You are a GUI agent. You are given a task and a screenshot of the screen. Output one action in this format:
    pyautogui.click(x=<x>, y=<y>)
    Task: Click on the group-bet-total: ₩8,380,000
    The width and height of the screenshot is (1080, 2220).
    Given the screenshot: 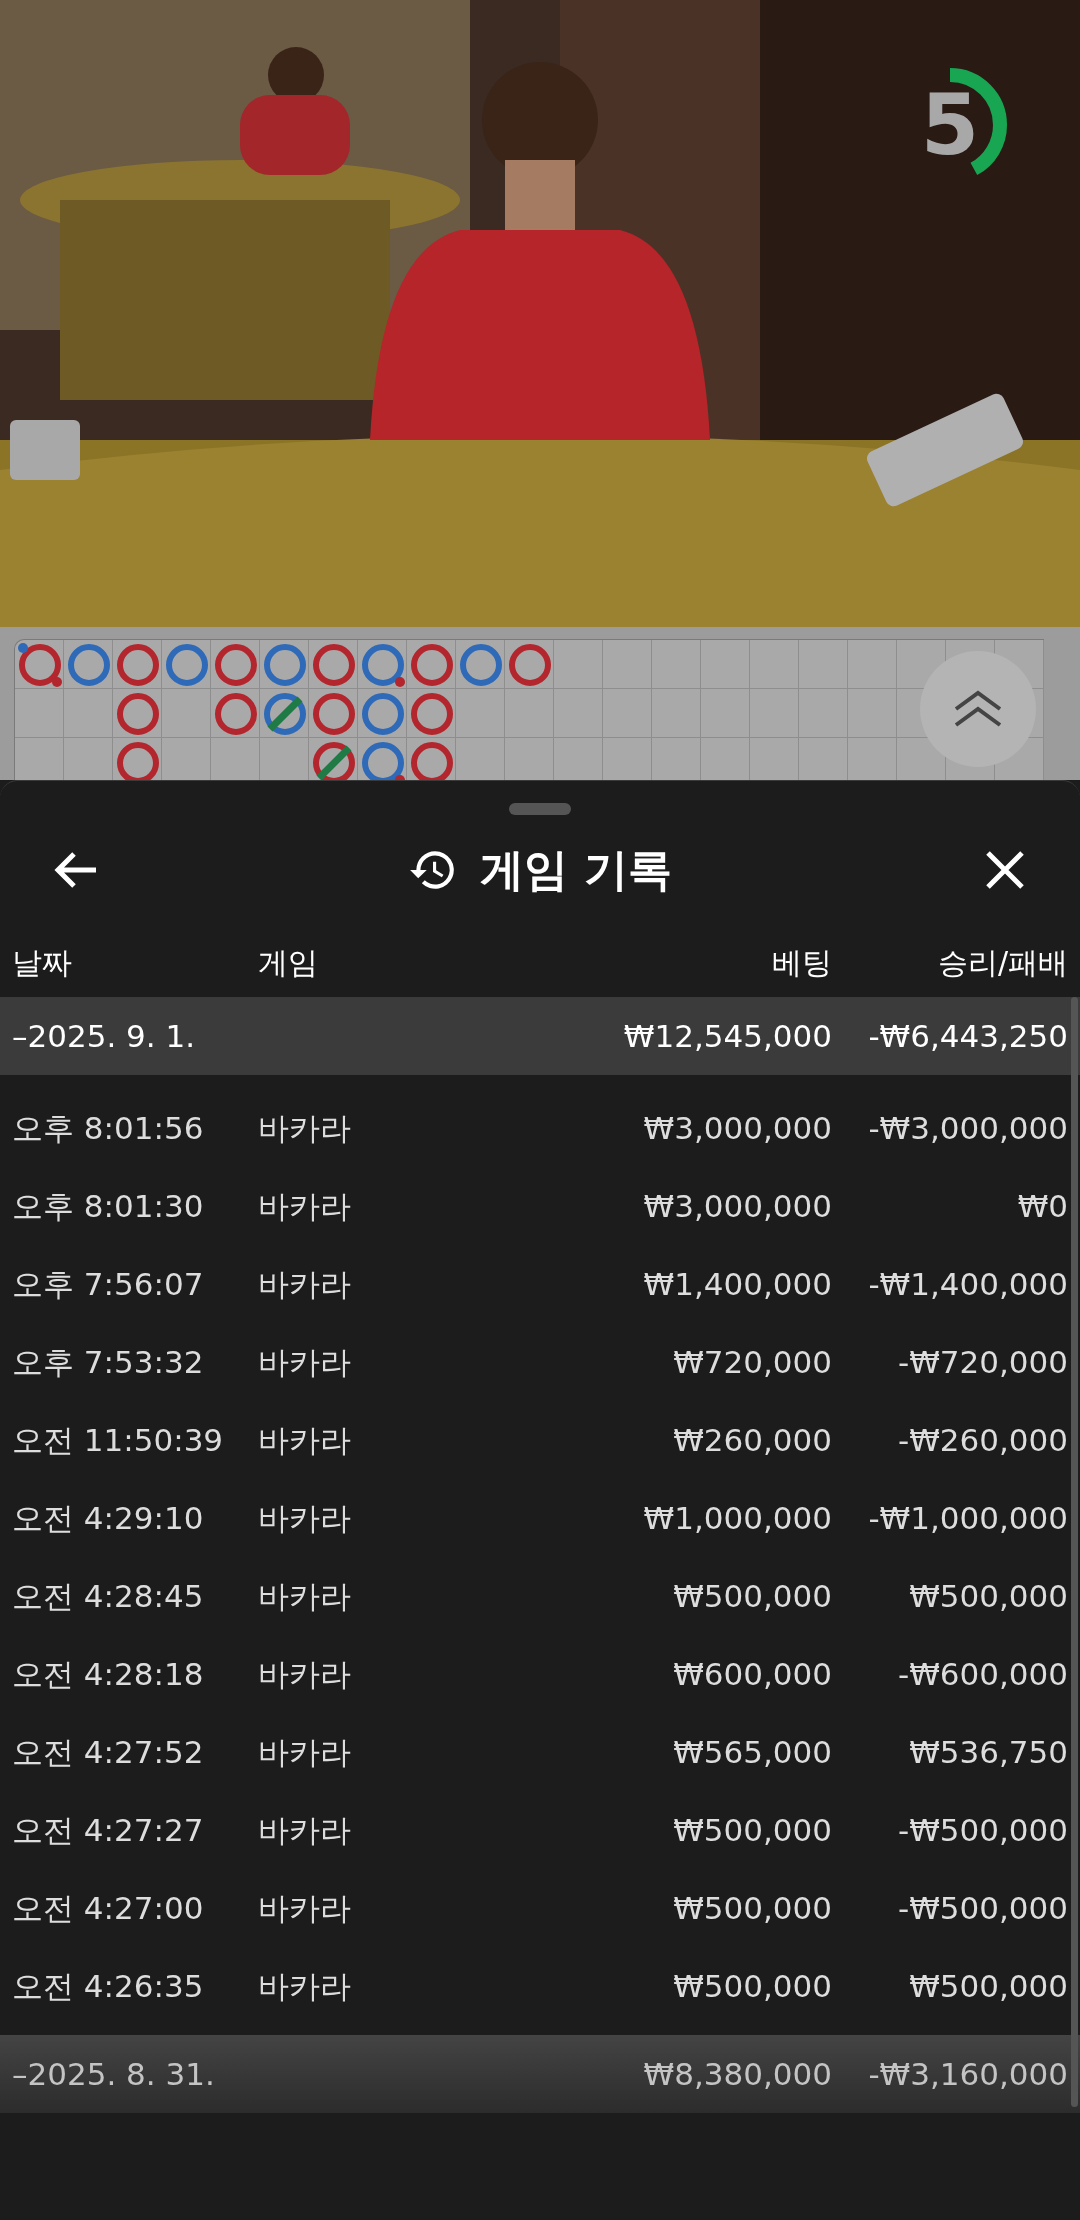 What is the action you would take?
    pyautogui.click(x=737, y=2074)
    